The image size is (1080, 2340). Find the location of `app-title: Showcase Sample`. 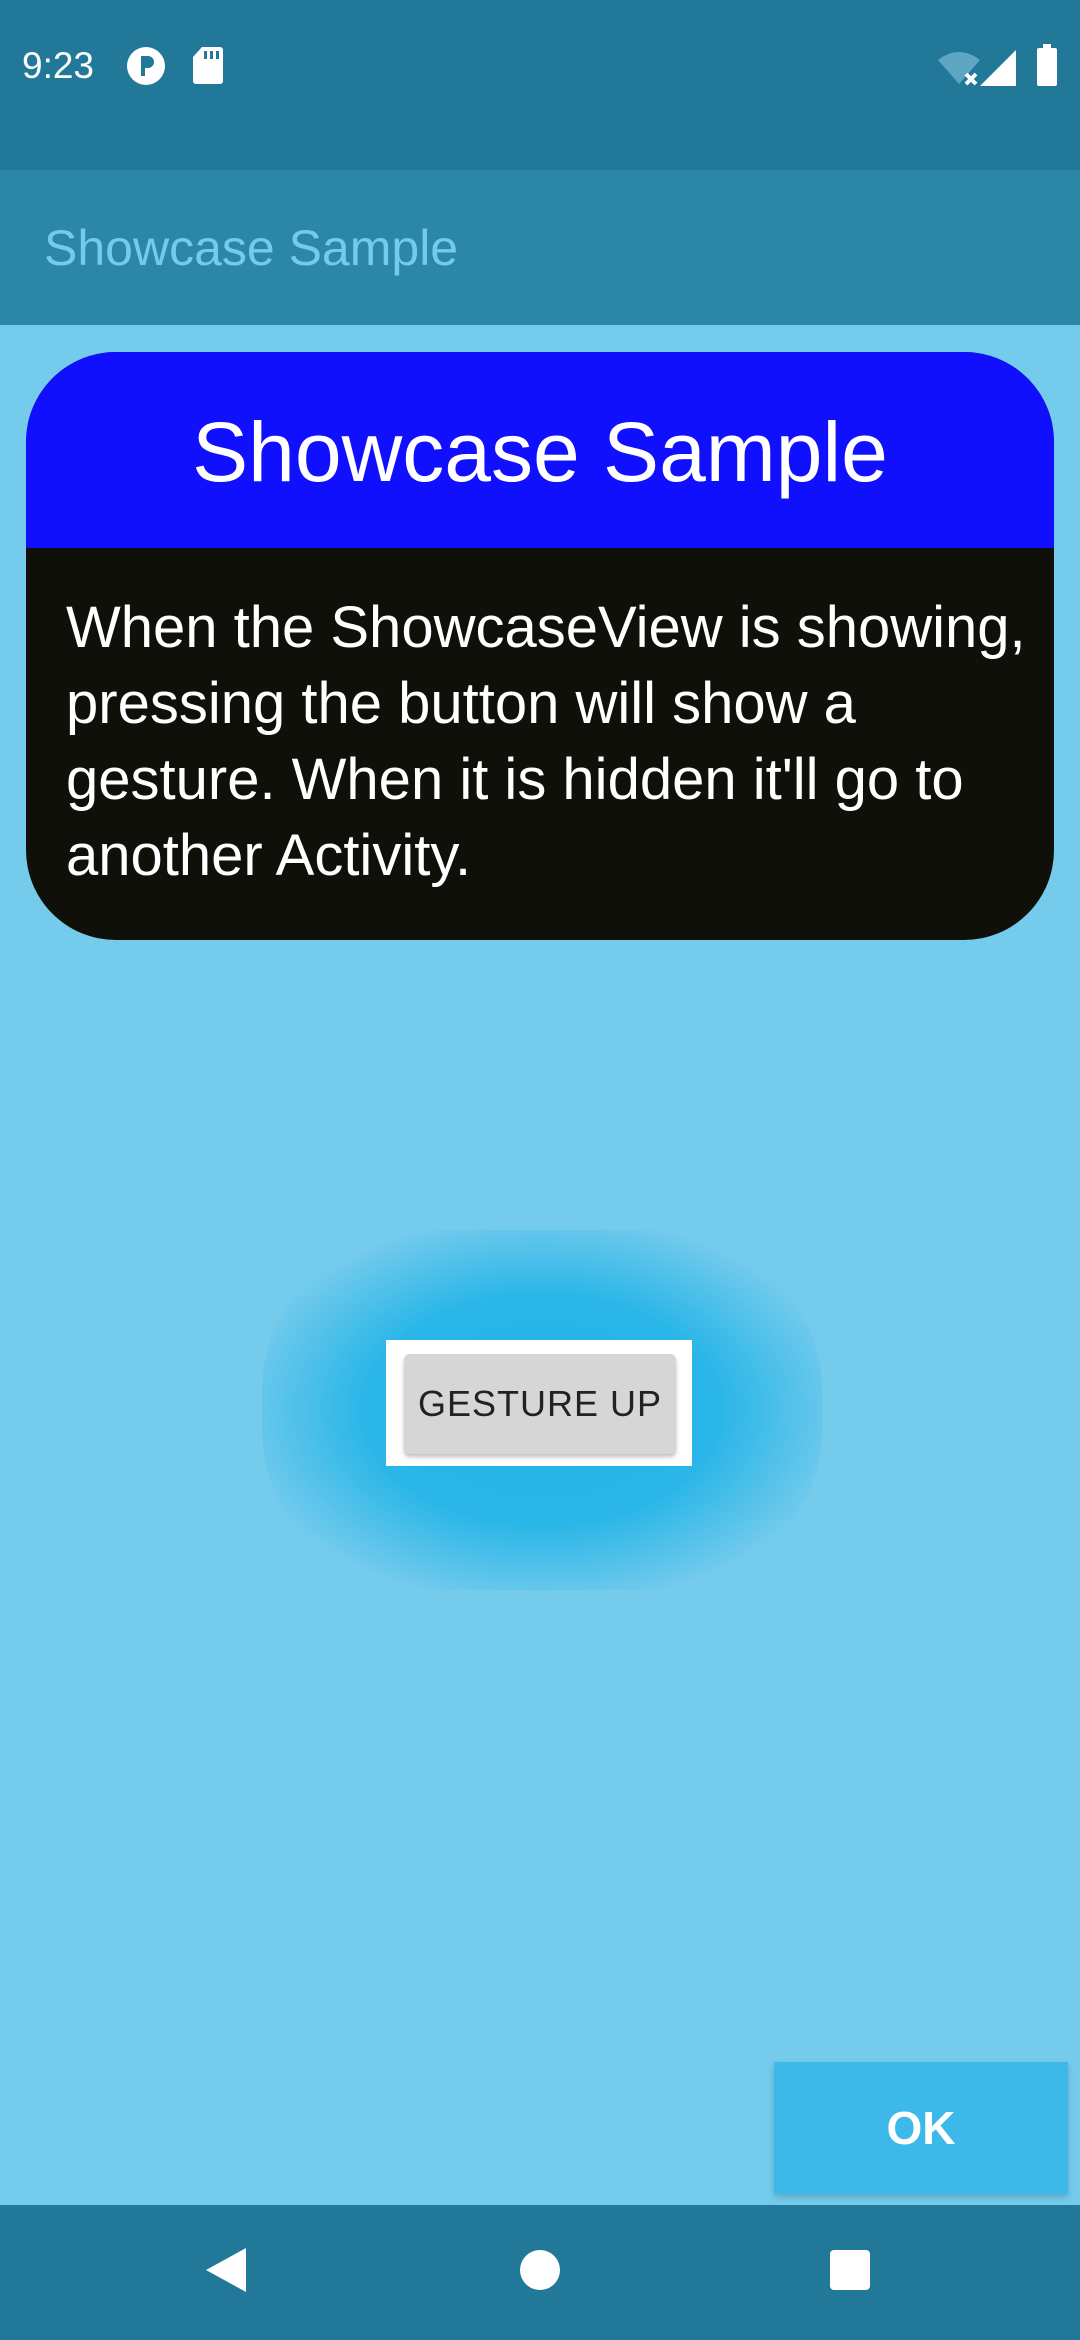

app-title: Showcase Sample is located at coordinates (251, 248).